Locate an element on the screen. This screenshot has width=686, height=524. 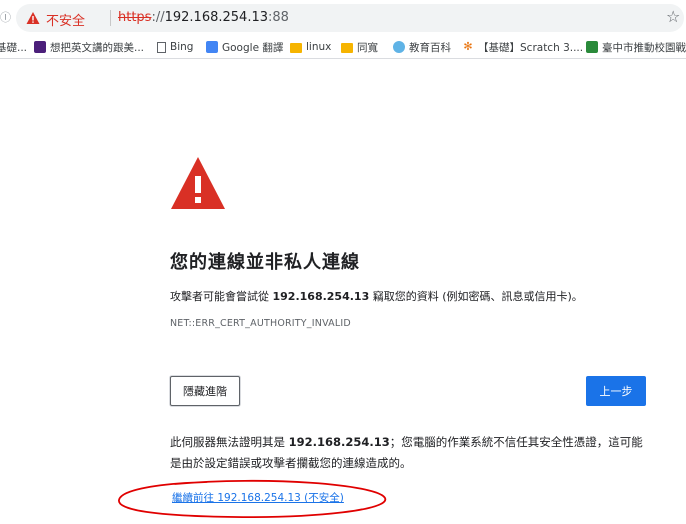
address-bar: 不安全 https://192.168.254.13:88 ☆ is located at coordinates (350, 18).